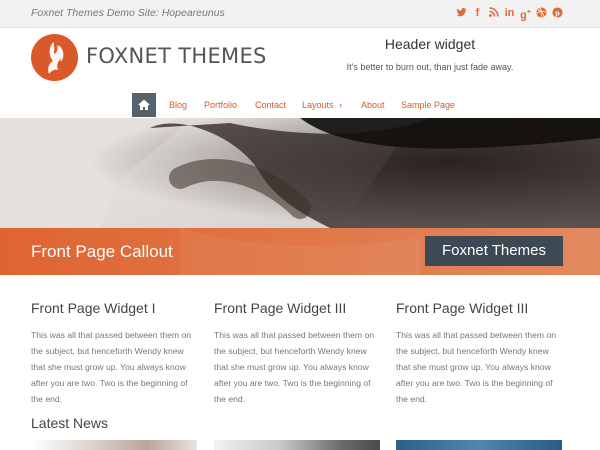 This screenshot has width=600, height=450. I want to click on chevron-right-icon: ›, so click(341, 105).